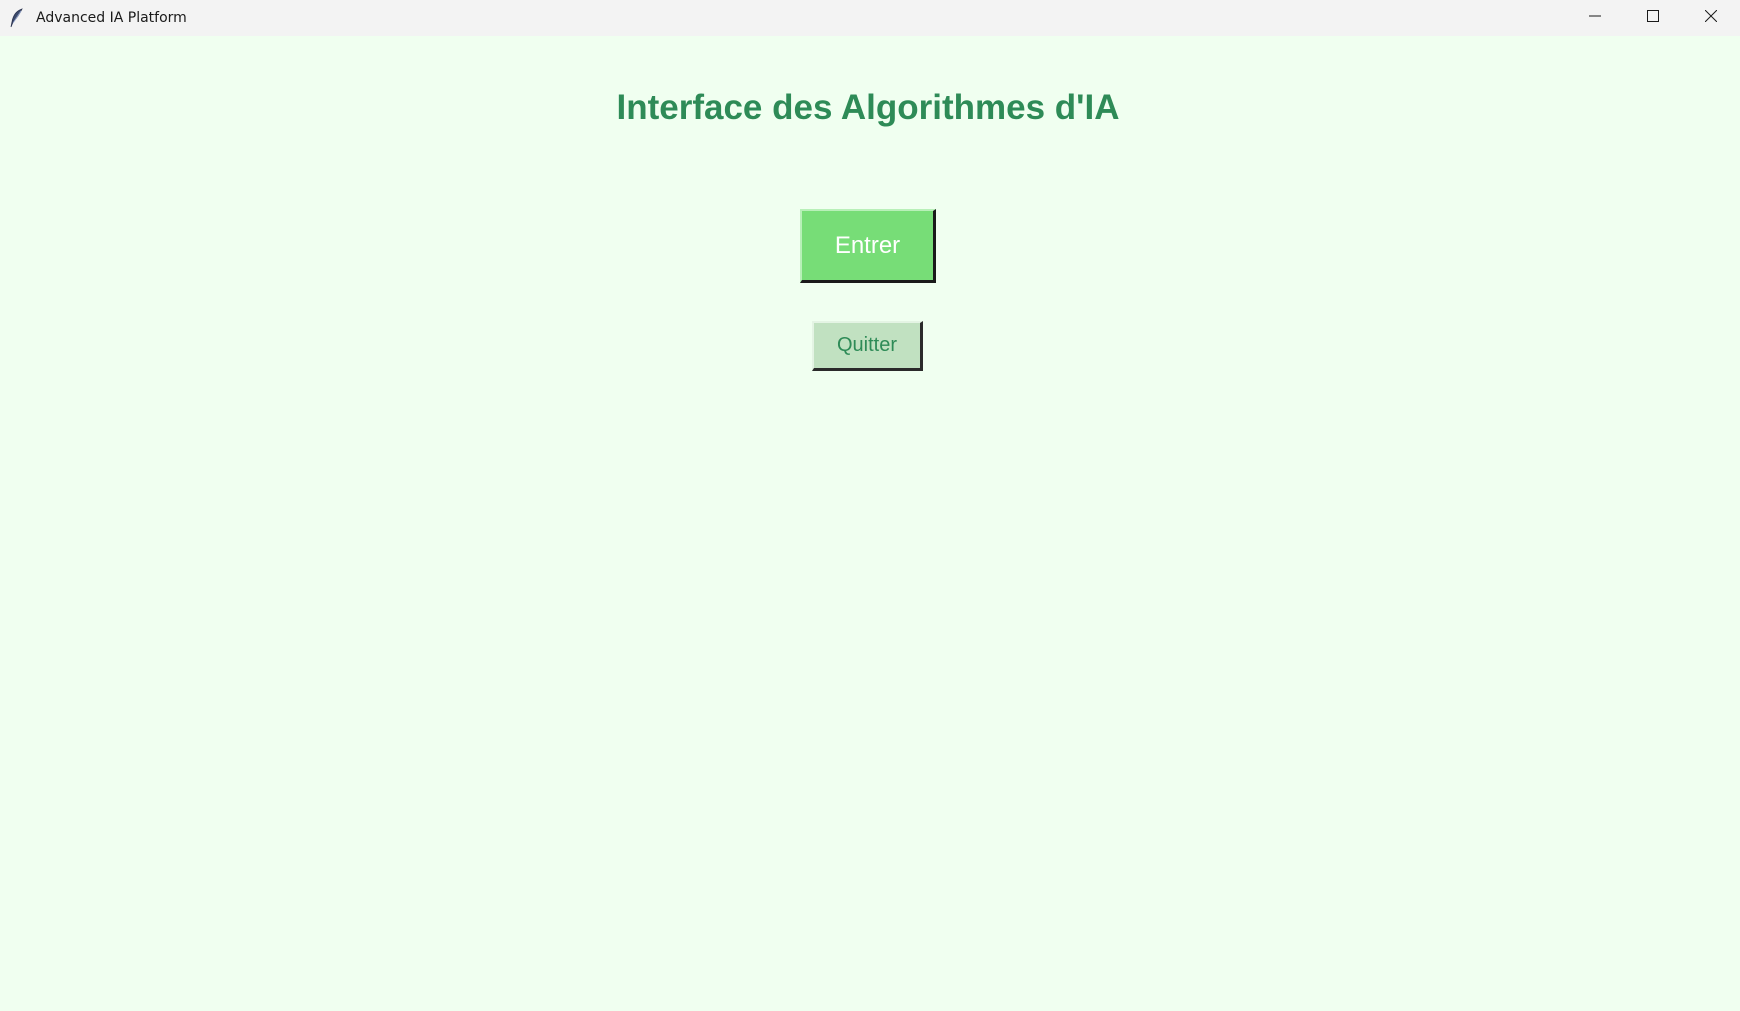 This screenshot has height=1011, width=1740. Describe the element at coordinates (870, 18) in the screenshot. I see `title-bar: Advanced IA Platform` at that location.